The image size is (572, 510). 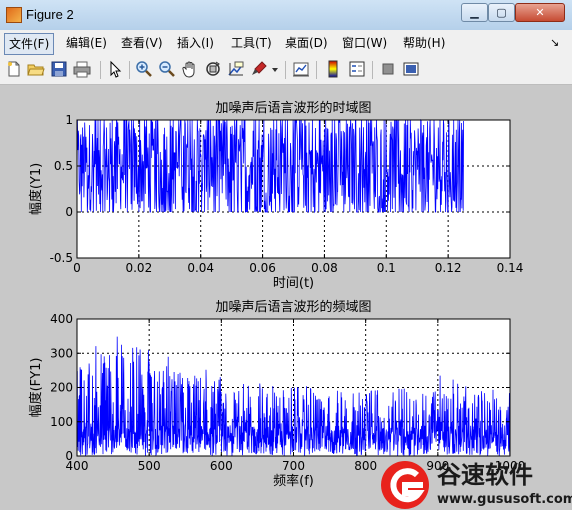 I want to click on menu-help: 帮助(H), so click(x=424, y=43).